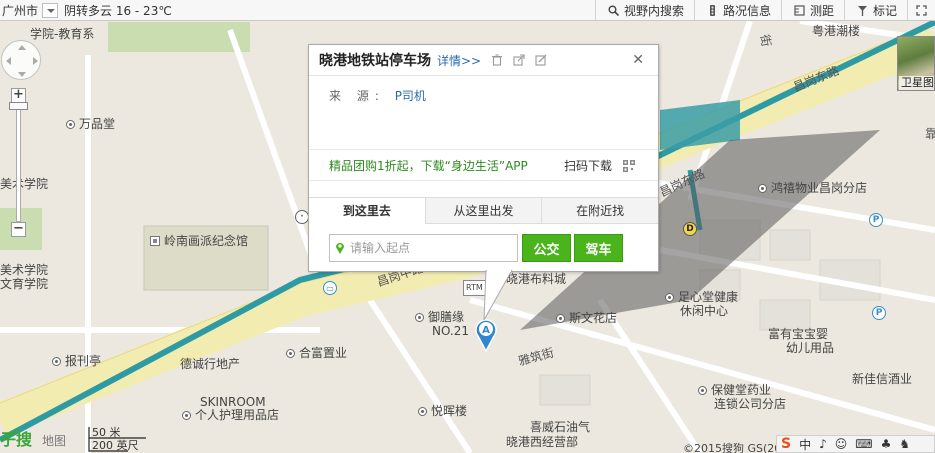  I want to click on detail-link: 详情>>, so click(459, 60).